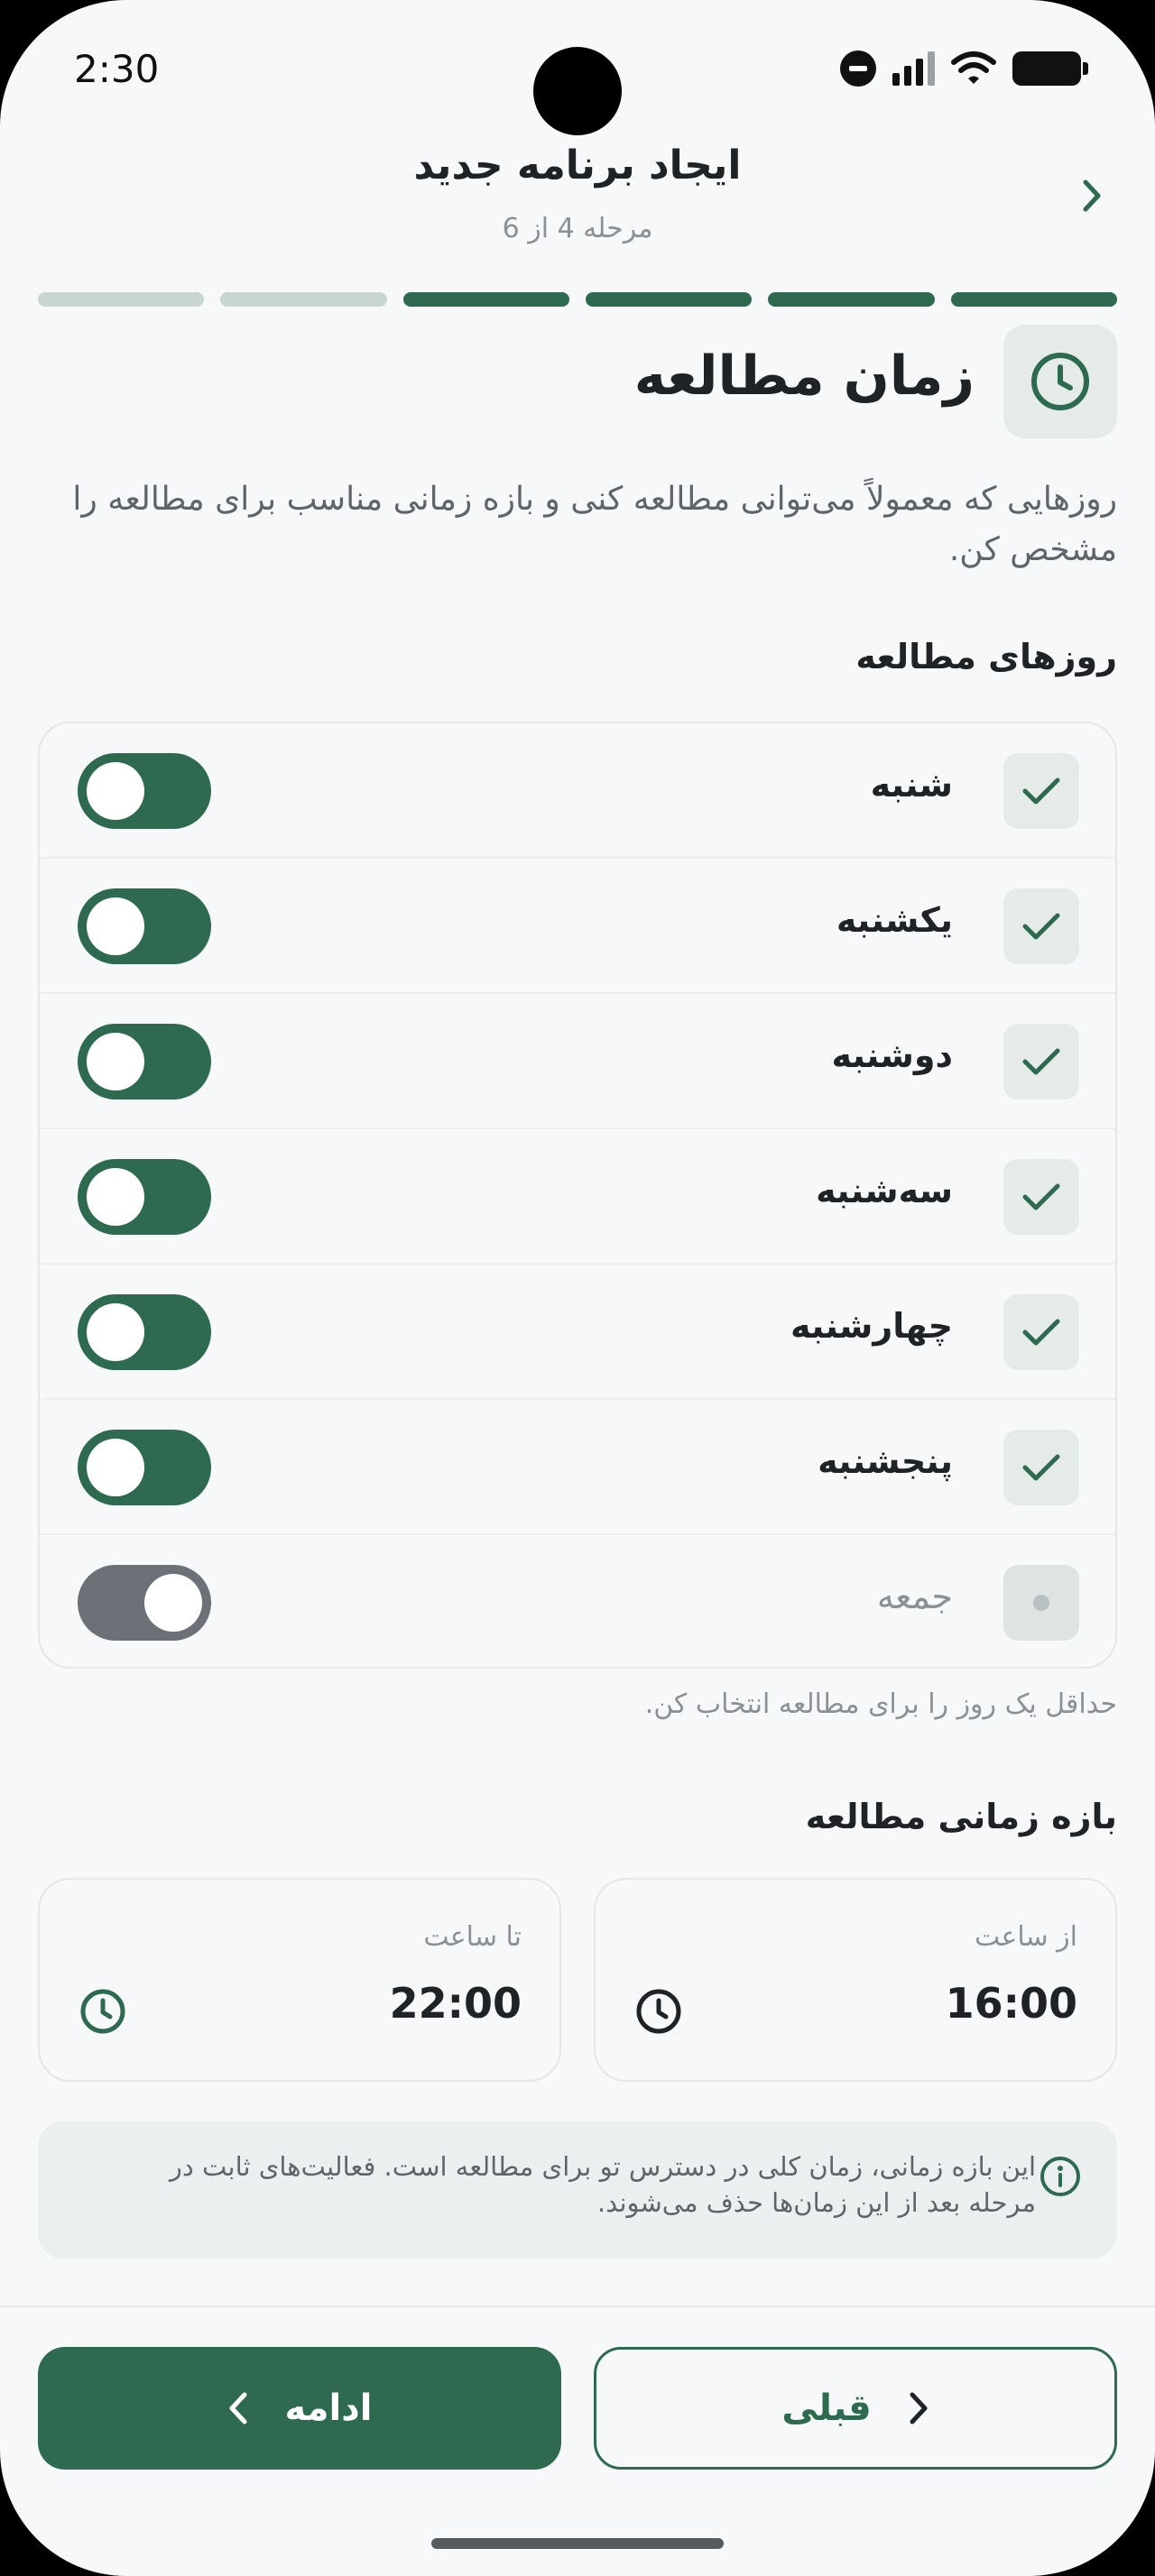 The image size is (1155, 2576). What do you see at coordinates (577, 791) in the screenshot?
I see `day-row: شنبه` at bounding box center [577, 791].